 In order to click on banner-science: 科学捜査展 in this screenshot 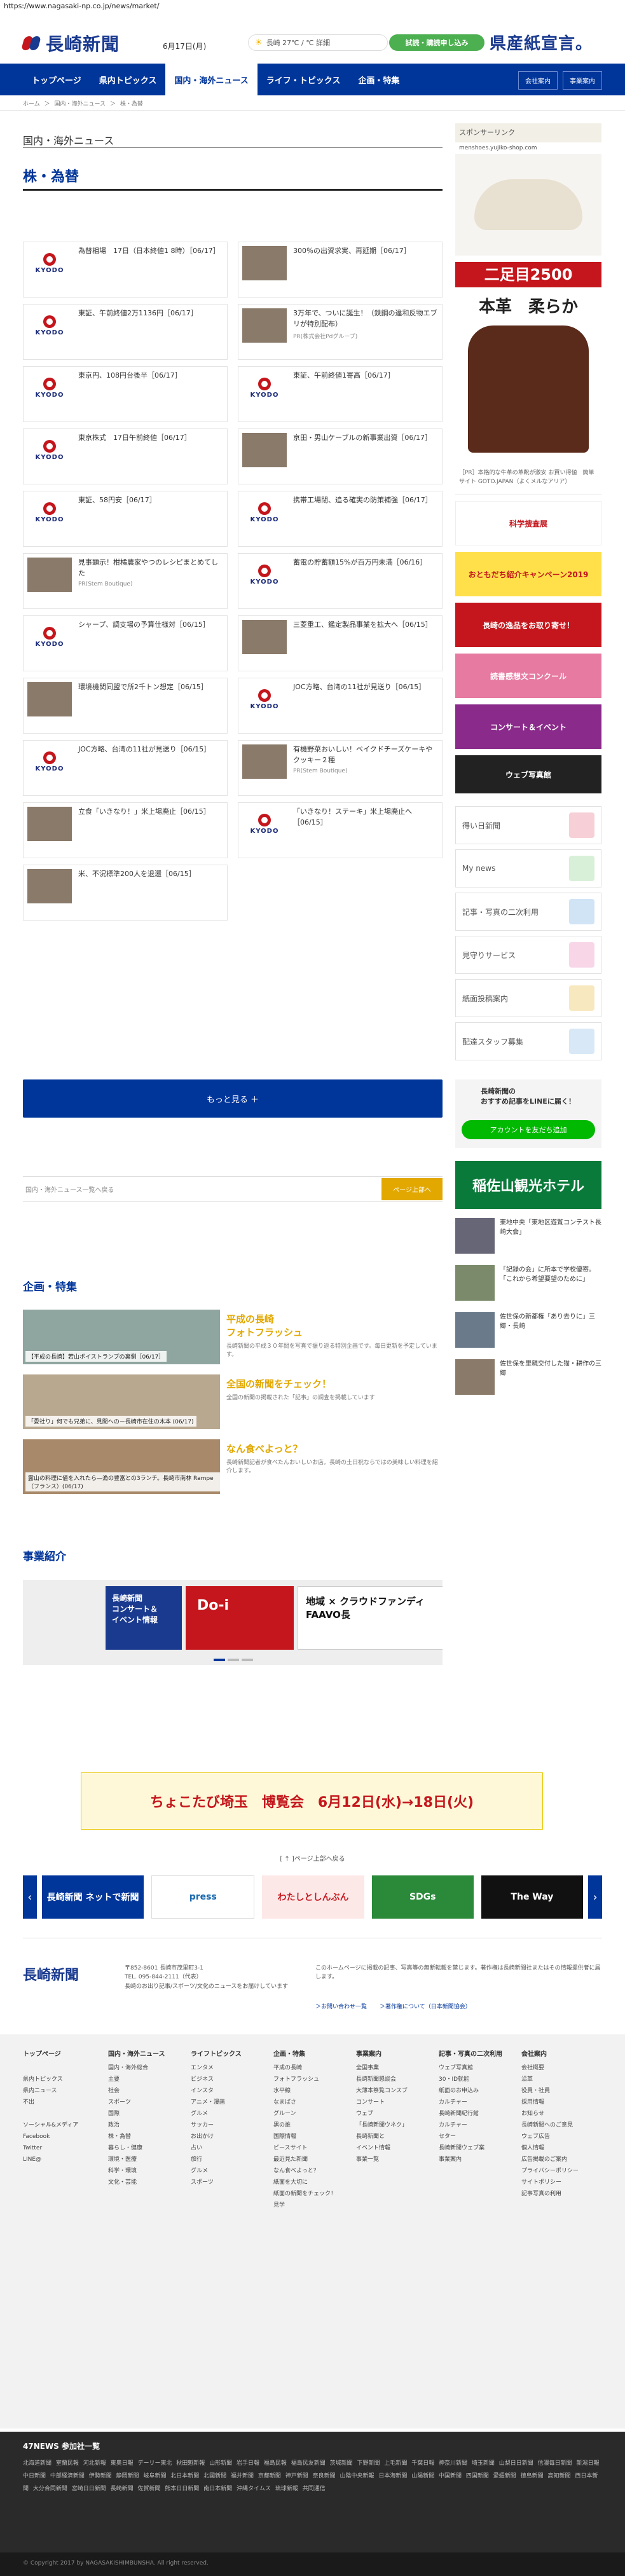, I will do `click(528, 523)`.